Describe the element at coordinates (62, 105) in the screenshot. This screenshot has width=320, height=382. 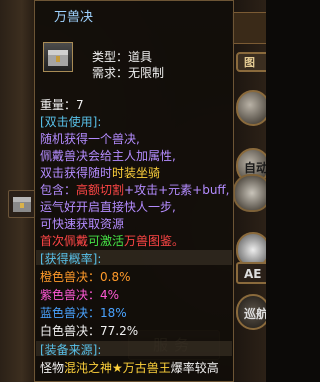
I see `item-weight: 重量：7` at that location.